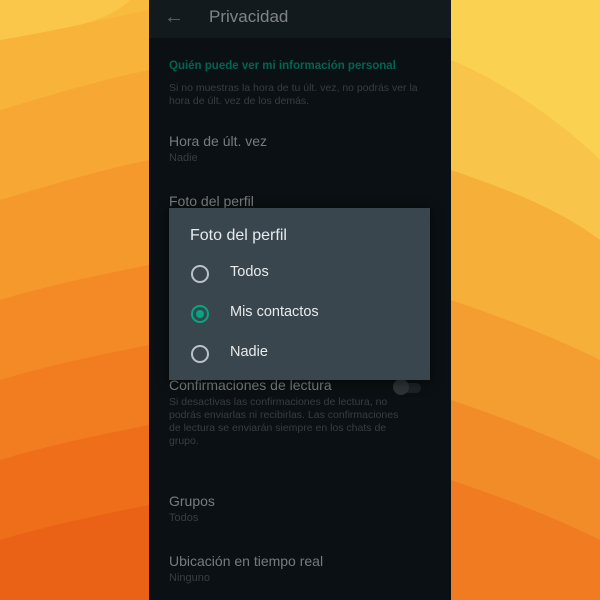  Describe the element at coordinates (299, 353) in the screenshot. I see `option-nadie: Nadie` at that location.